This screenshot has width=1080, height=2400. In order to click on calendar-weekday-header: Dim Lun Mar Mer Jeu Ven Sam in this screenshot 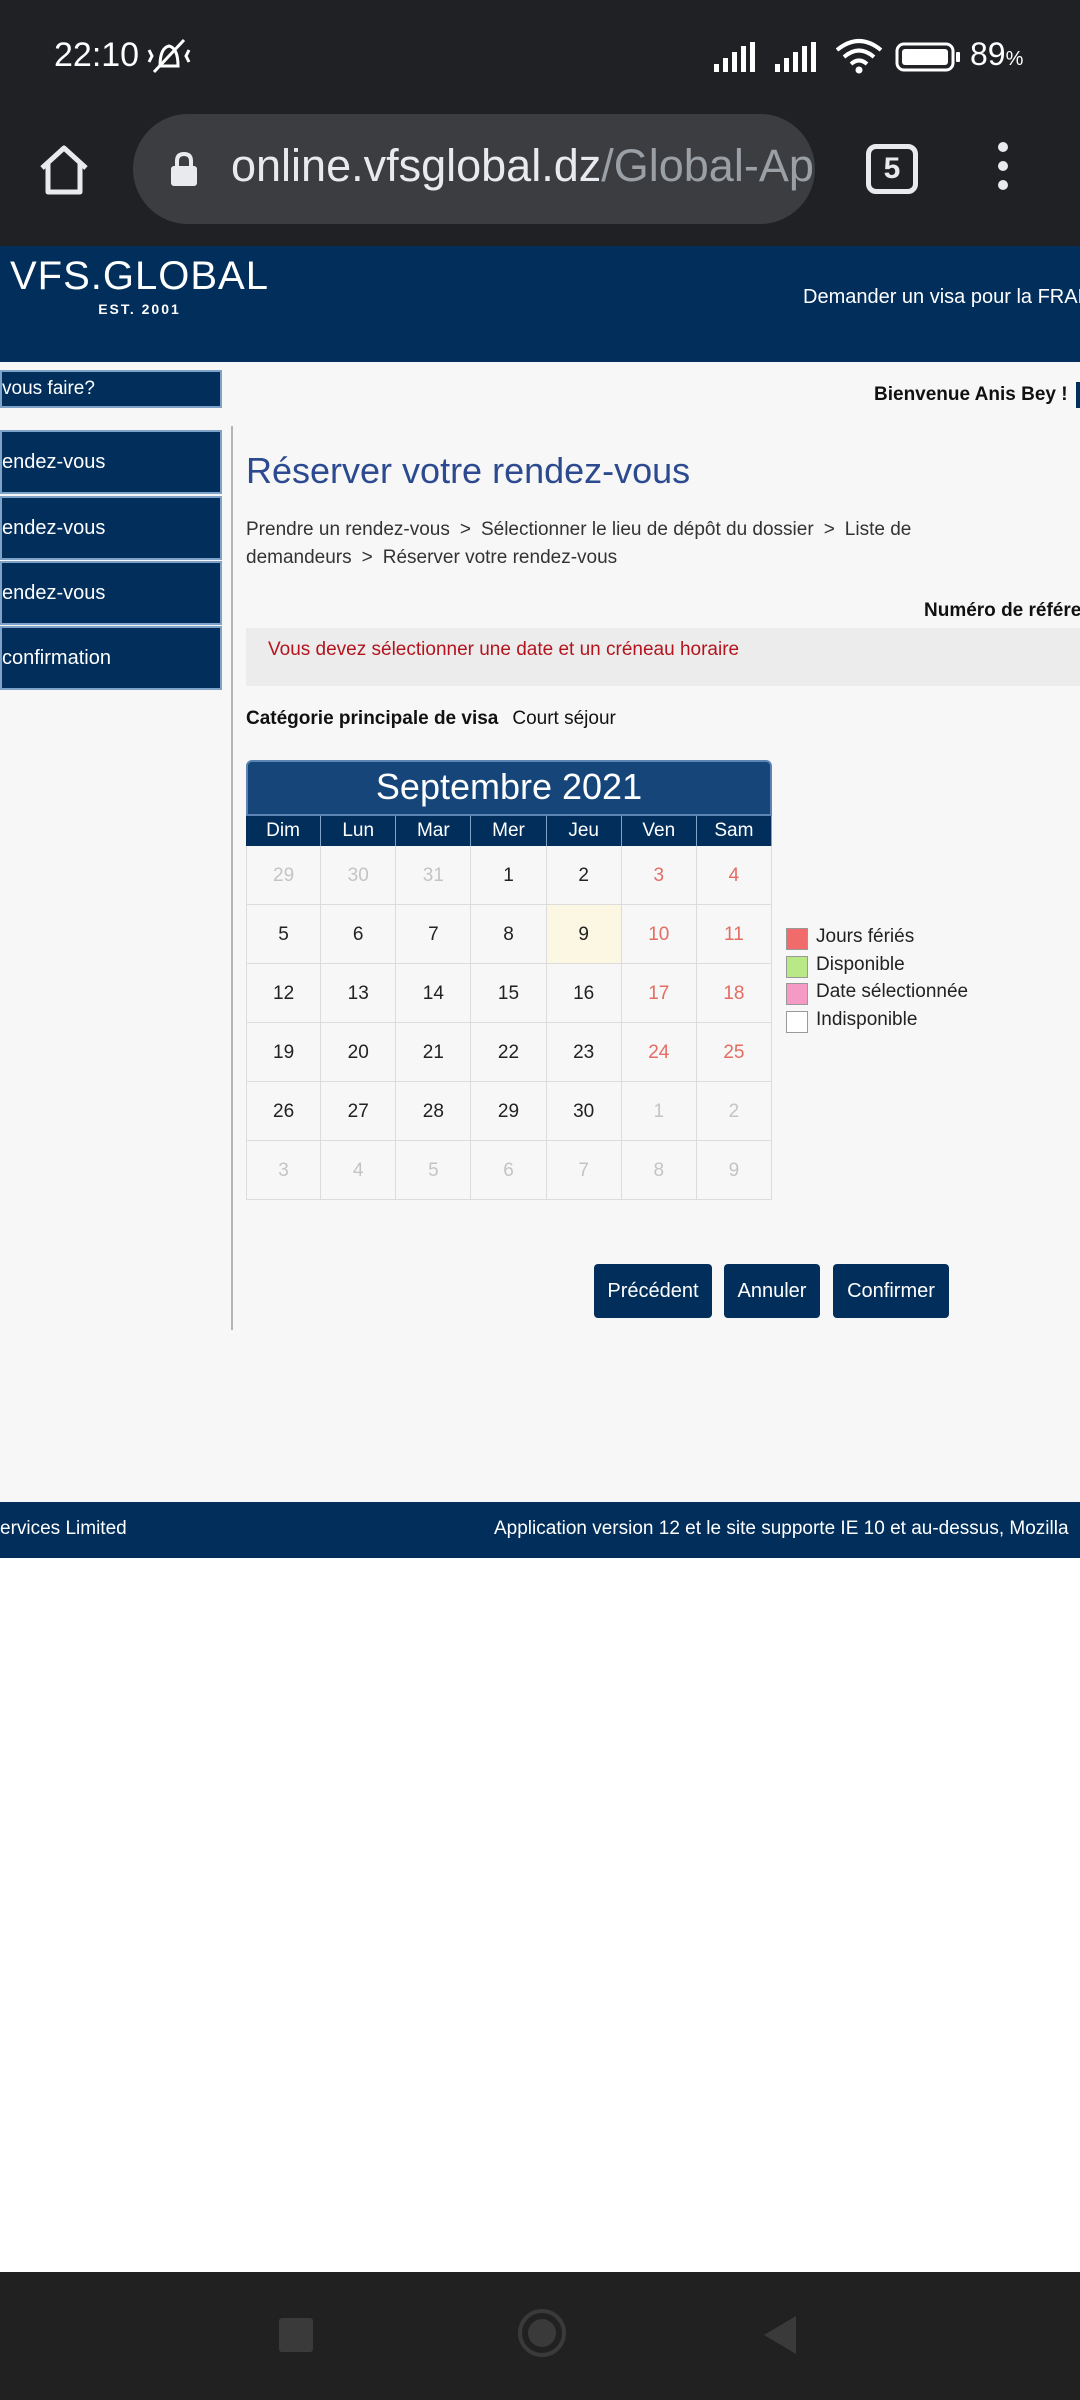, I will do `click(509, 831)`.